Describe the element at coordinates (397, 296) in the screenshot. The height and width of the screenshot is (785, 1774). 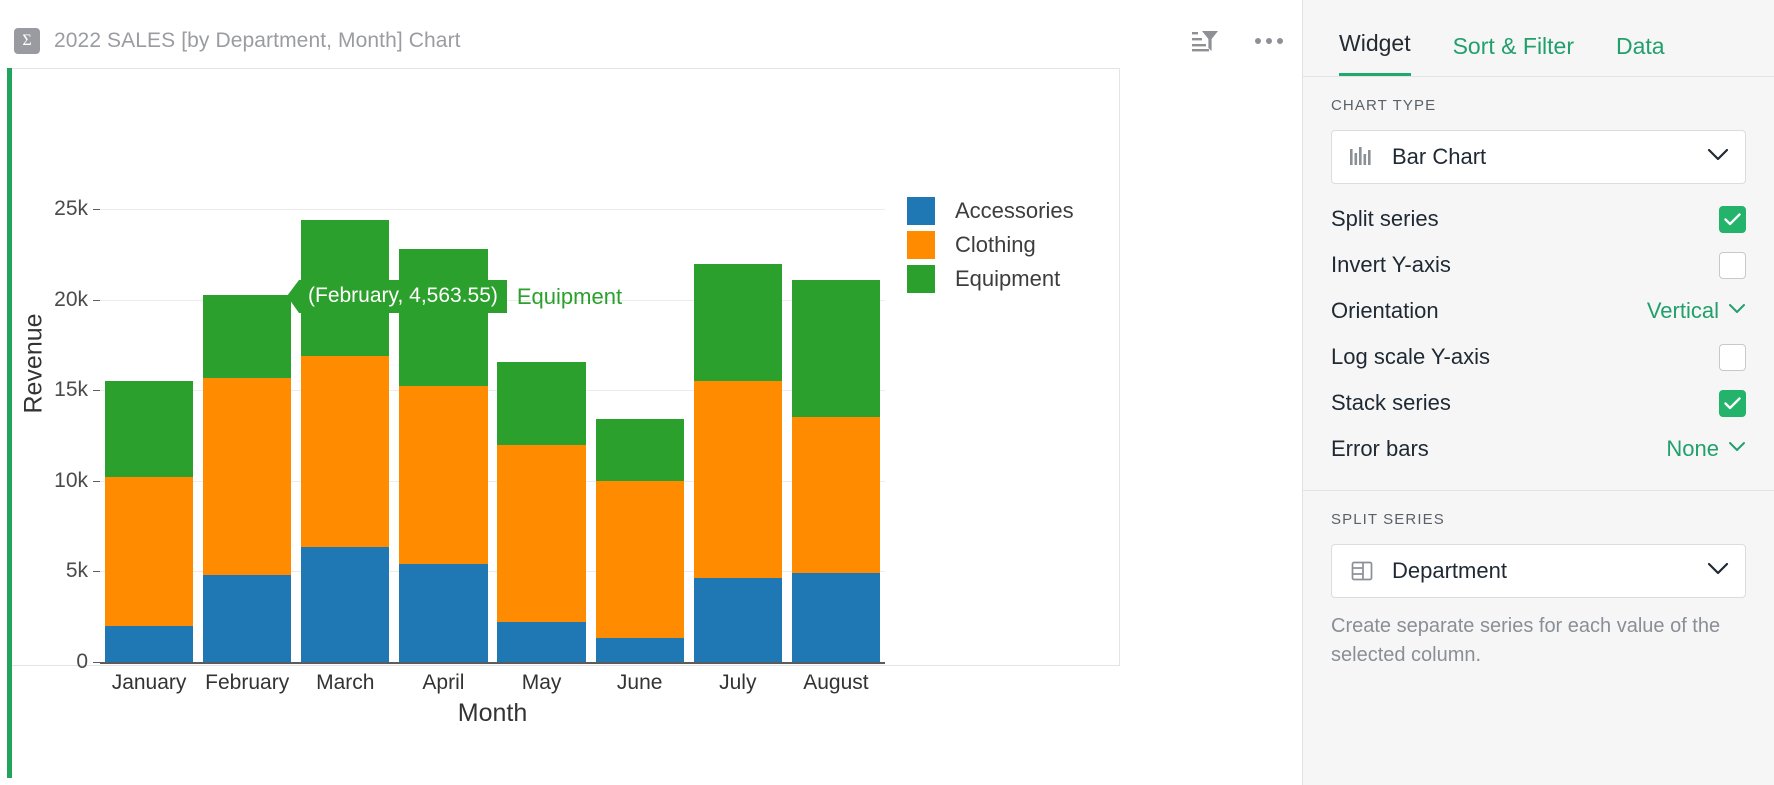
I see `tooltip-value: (February, 4,563.55)` at that location.